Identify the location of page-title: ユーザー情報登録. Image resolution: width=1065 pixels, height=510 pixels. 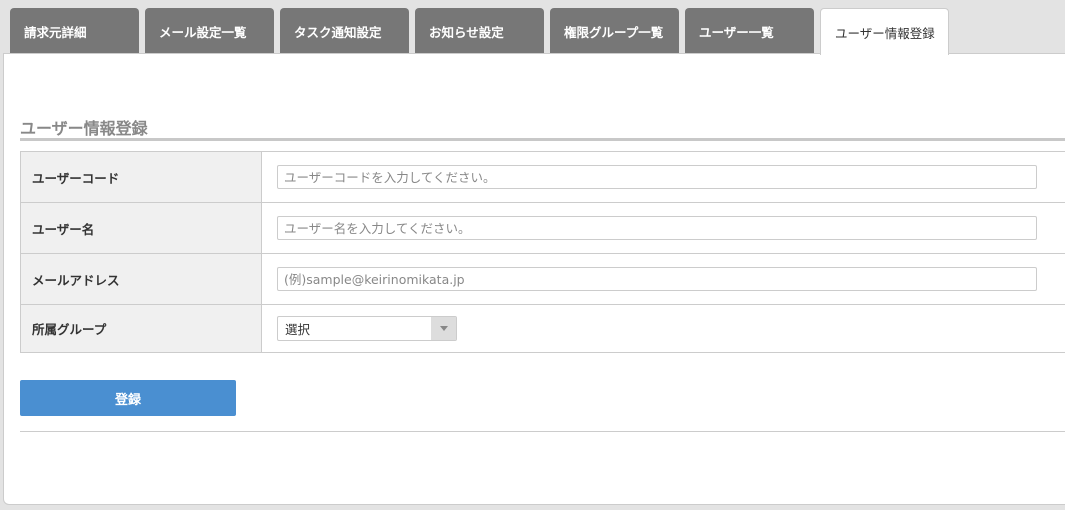
(84, 128).